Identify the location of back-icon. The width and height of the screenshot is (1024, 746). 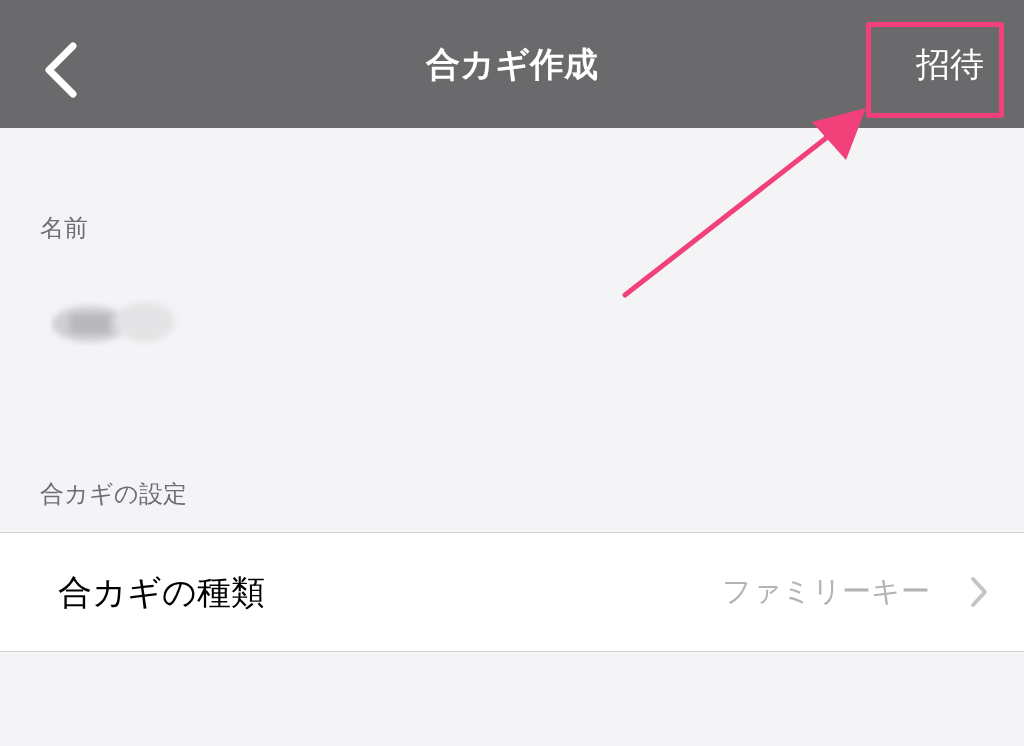
(60, 70).